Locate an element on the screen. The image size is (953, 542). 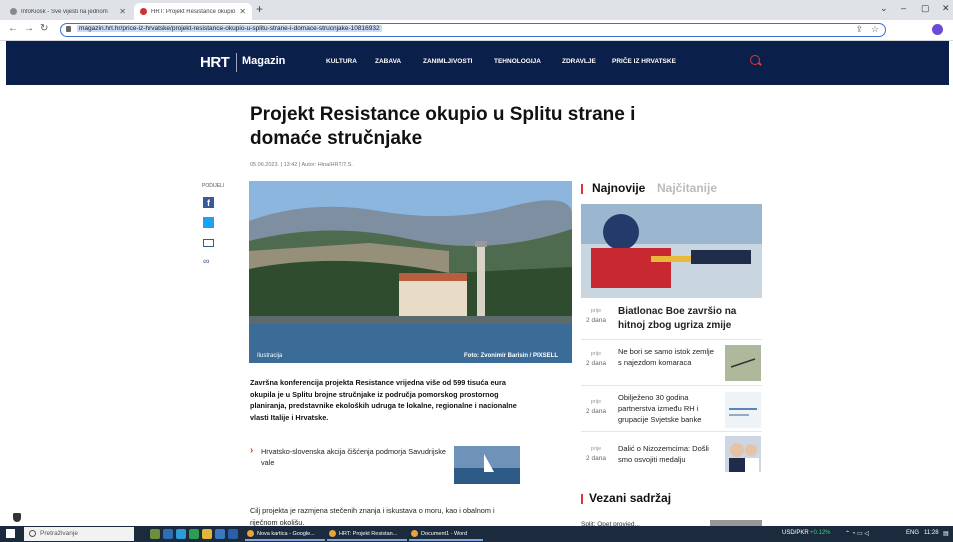
chart-image is located at coordinates (743, 410).